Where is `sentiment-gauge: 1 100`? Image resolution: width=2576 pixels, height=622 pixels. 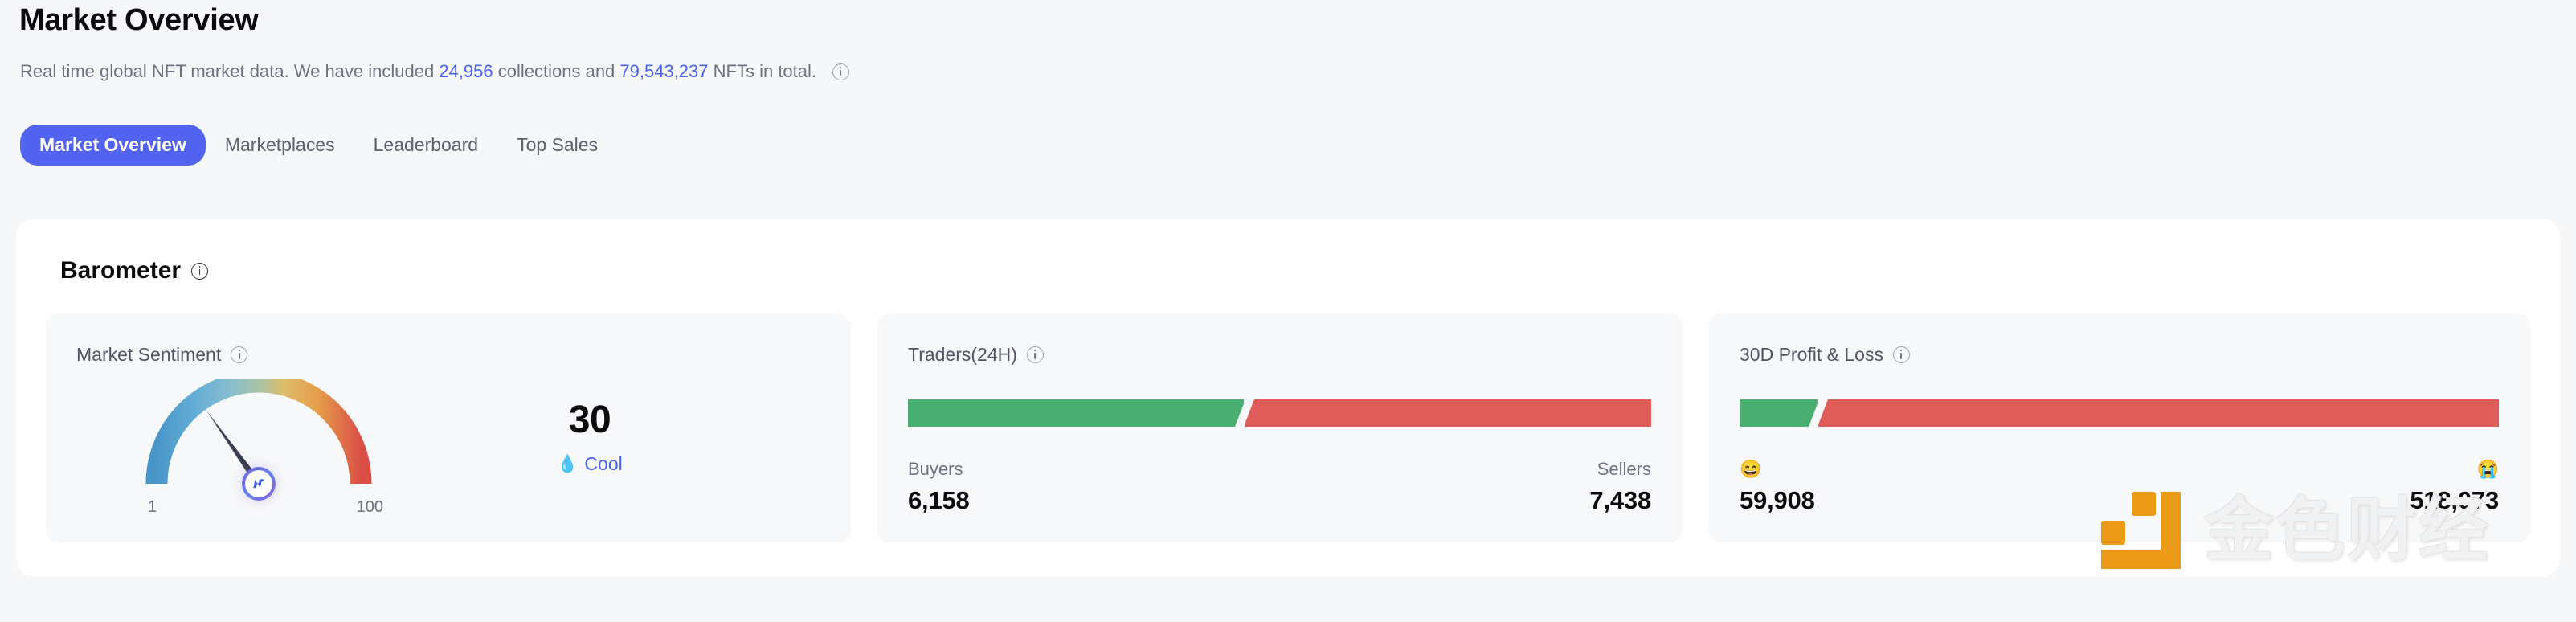 sentiment-gauge: 1 100 is located at coordinates (258, 451).